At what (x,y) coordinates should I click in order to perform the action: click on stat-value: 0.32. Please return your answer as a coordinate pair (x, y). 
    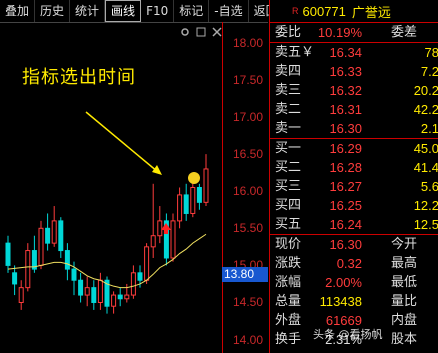
    Looking at the image, I should click on (349, 263).